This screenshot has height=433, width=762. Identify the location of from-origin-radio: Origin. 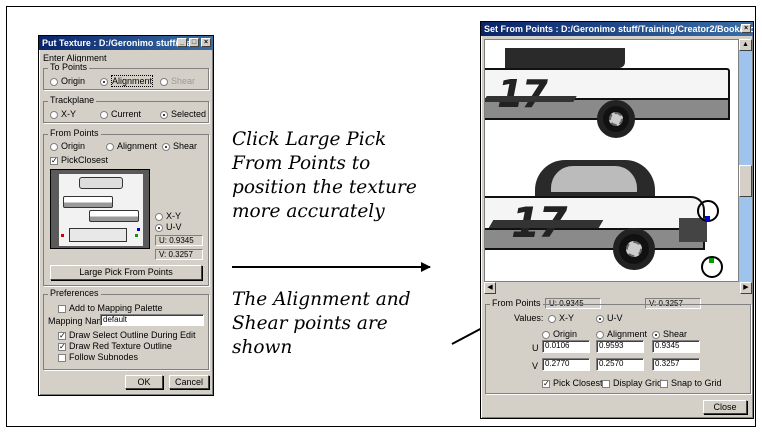
(67, 146).